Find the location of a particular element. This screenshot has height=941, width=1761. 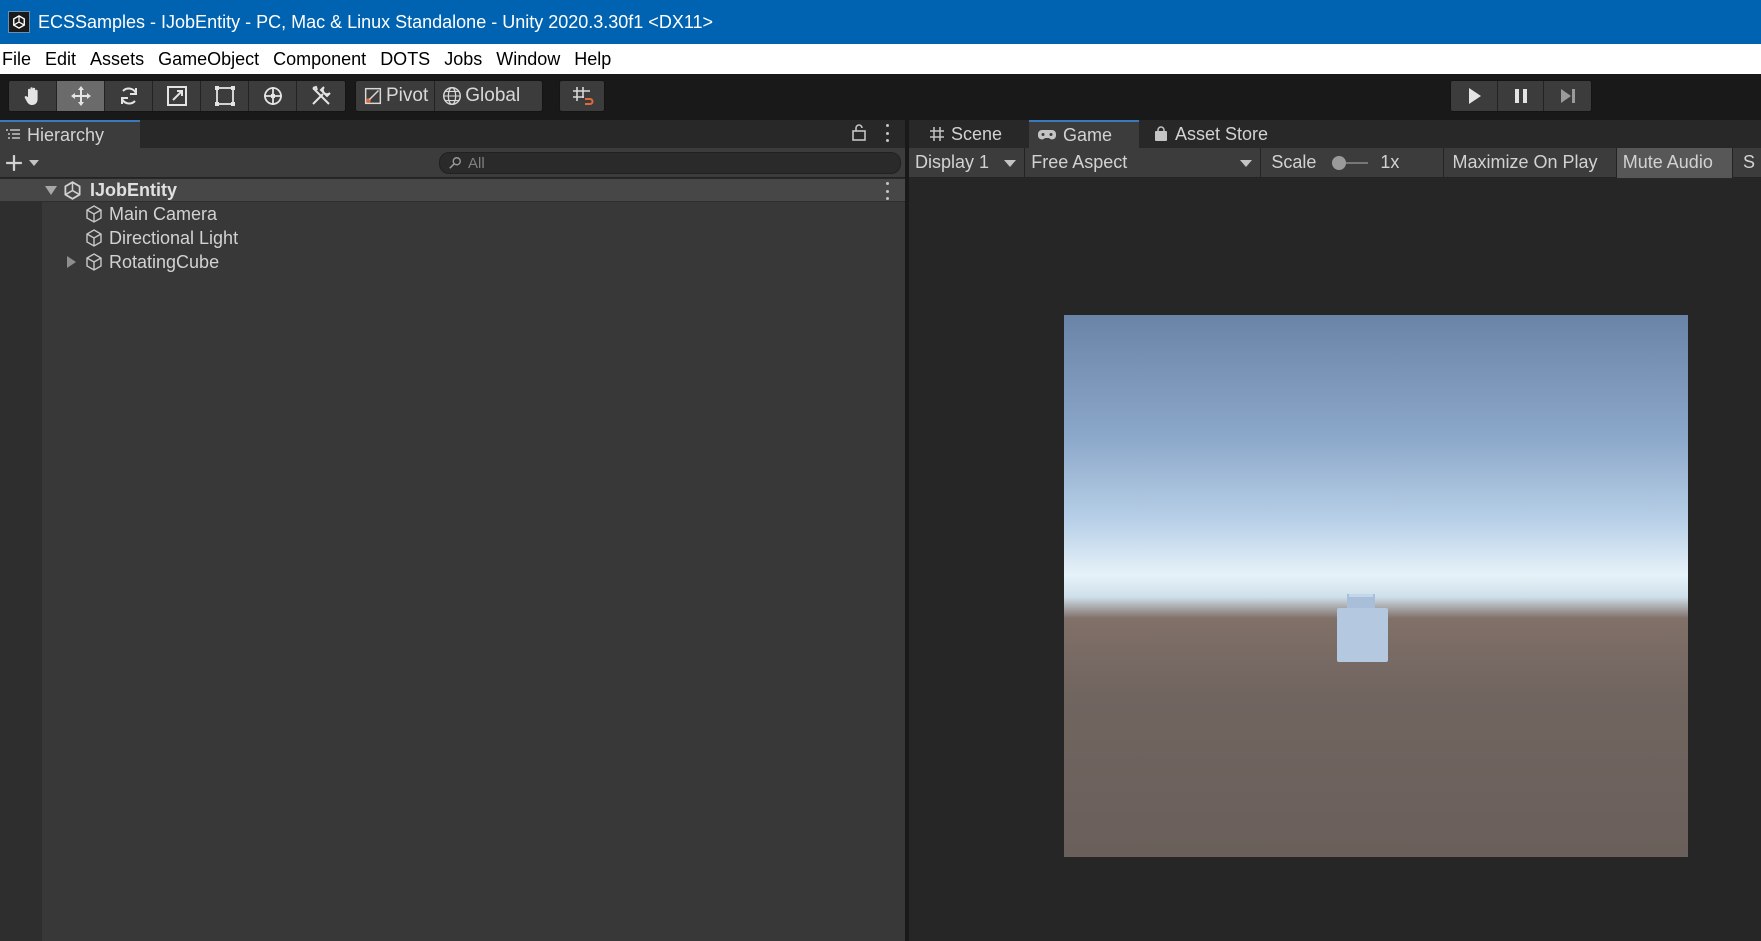

tab-asset-store: Asset Store is located at coordinates (1227, 134).